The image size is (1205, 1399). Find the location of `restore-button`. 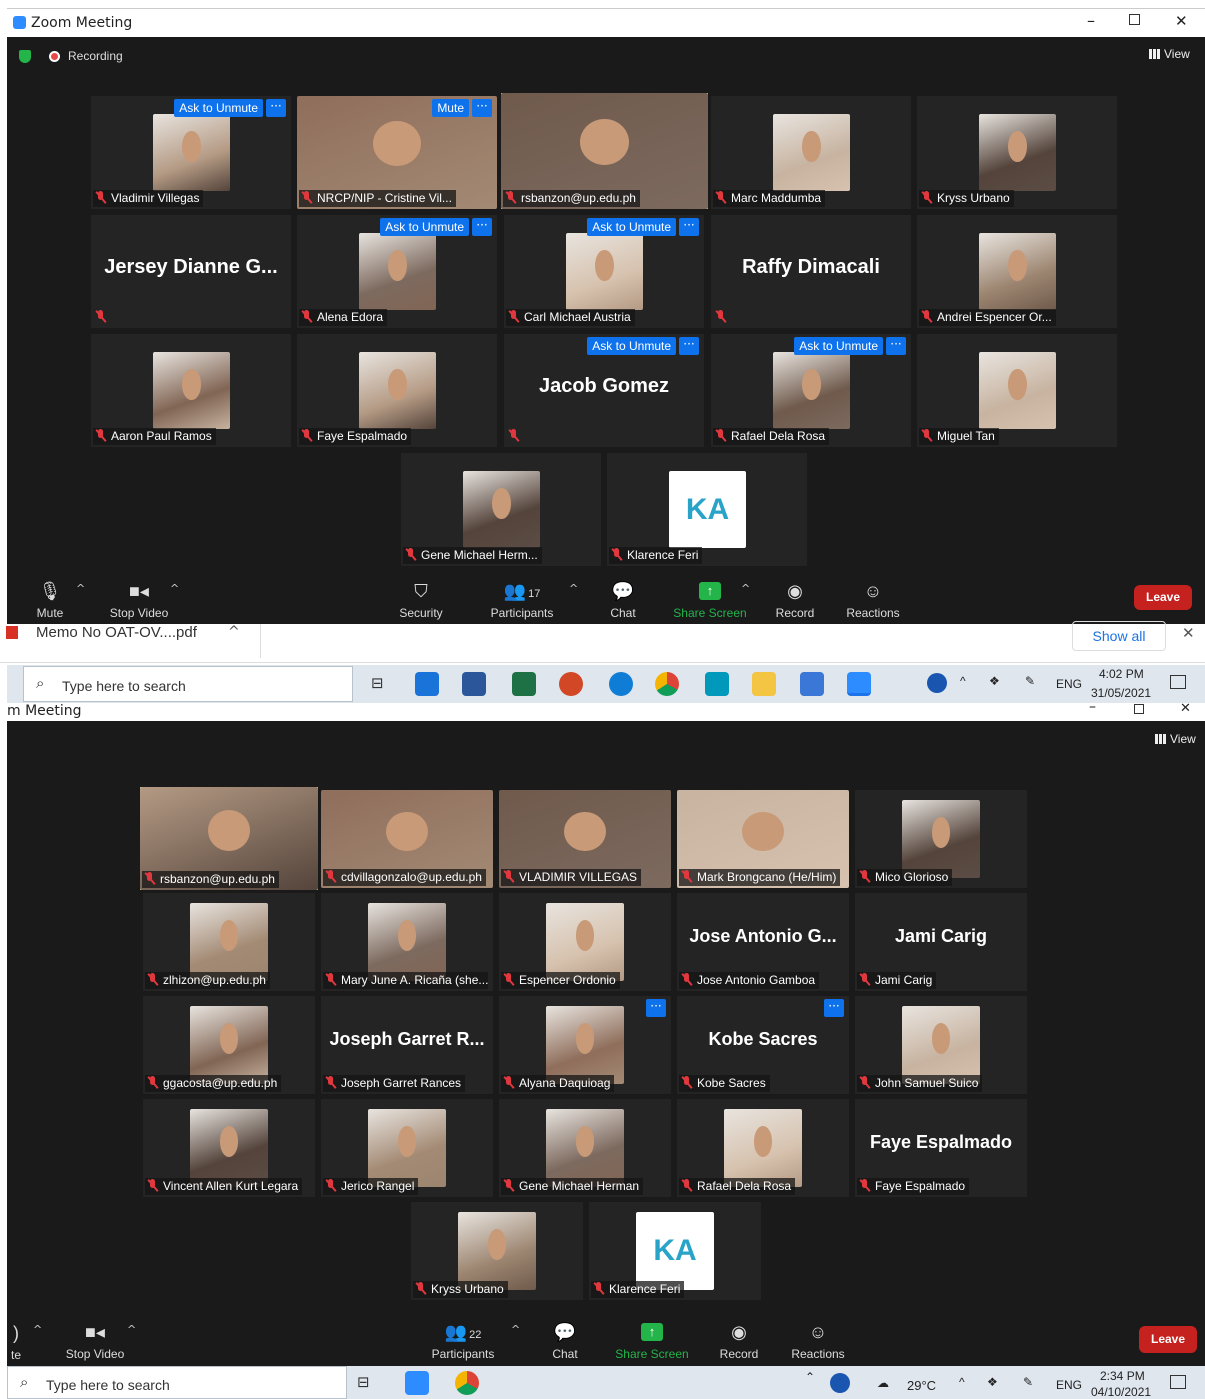

restore-button is located at coordinates (1139, 709).